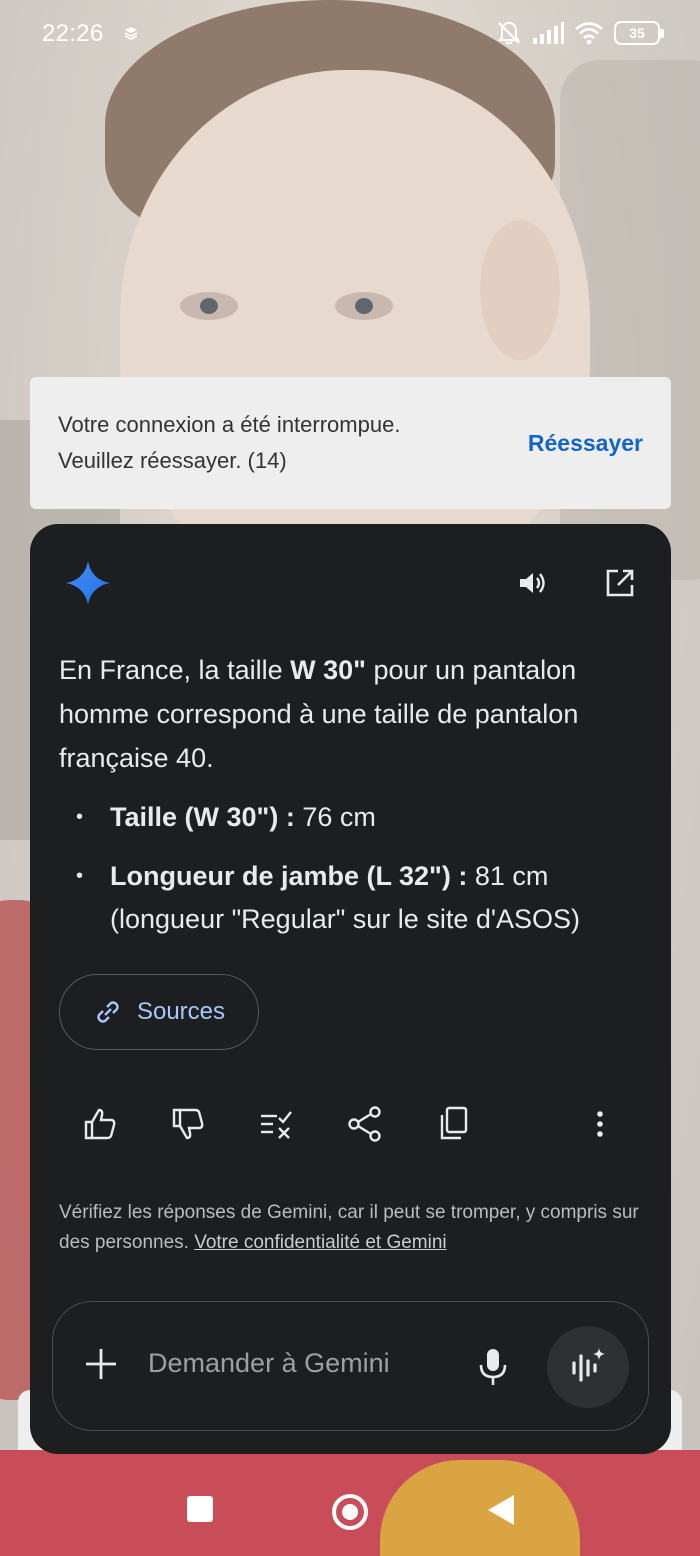 The width and height of the screenshot is (700, 1556). What do you see at coordinates (88, 583) in the screenshot?
I see `gemini-star-icon` at bounding box center [88, 583].